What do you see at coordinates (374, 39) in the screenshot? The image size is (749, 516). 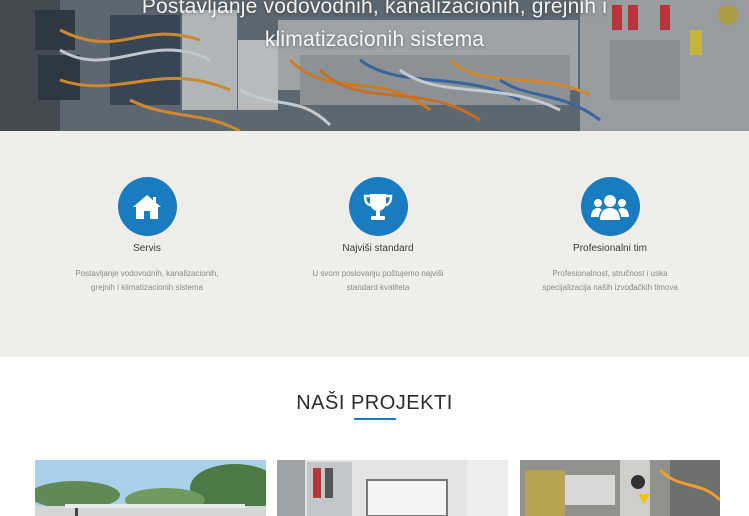 I see `hero-title-line-2: klimatizacionih sistema` at bounding box center [374, 39].